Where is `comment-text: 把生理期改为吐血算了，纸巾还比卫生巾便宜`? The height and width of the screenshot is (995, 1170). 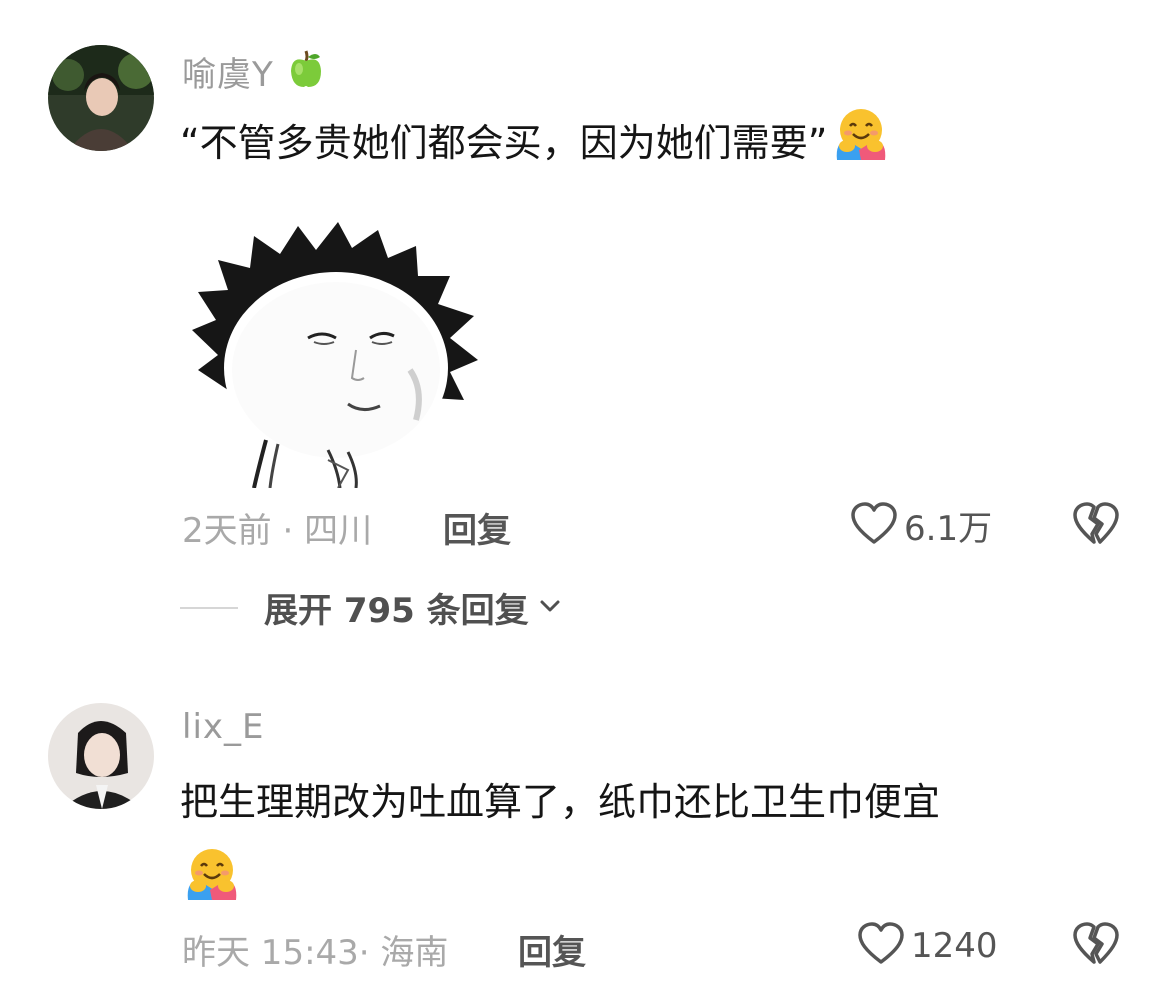 comment-text: 把生理期改为吐血算了，纸巾还比卫生巾便宜 is located at coordinates (560, 802).